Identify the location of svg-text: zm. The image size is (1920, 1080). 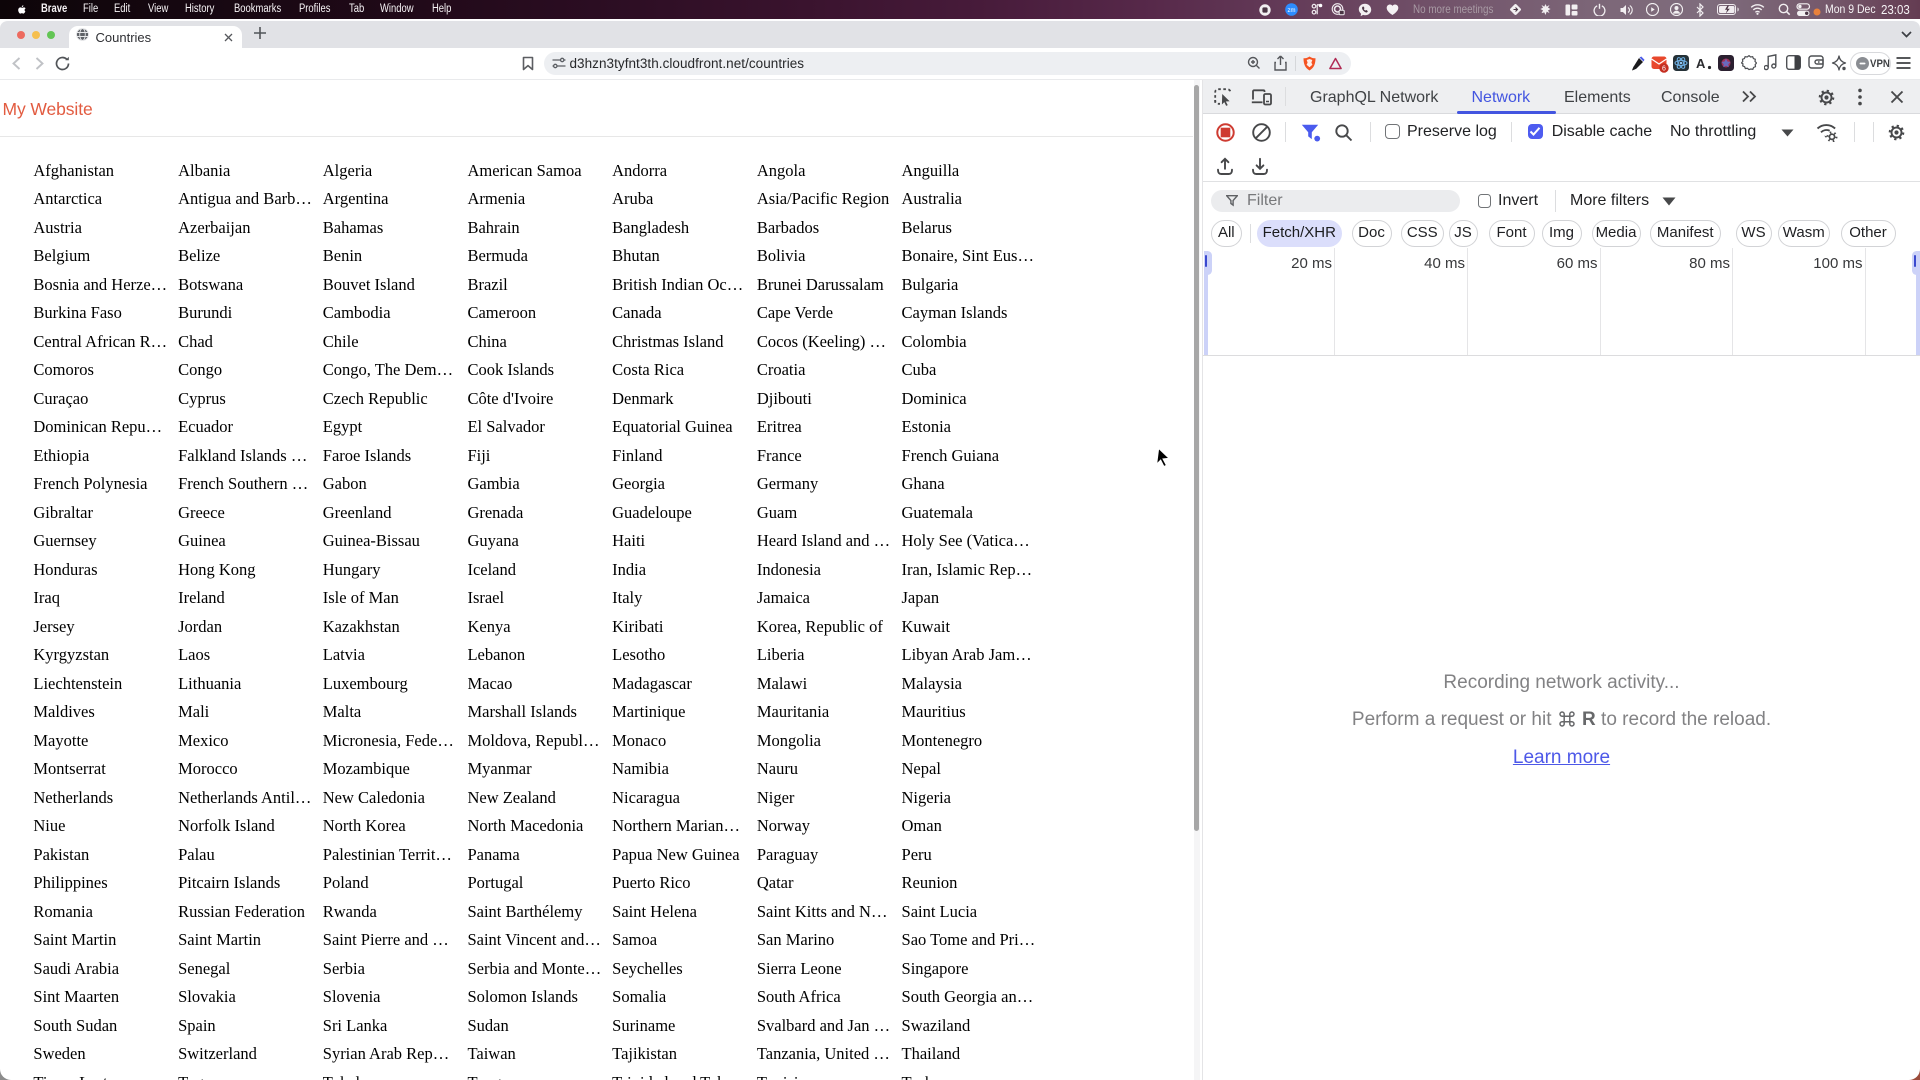
(1292, 11).